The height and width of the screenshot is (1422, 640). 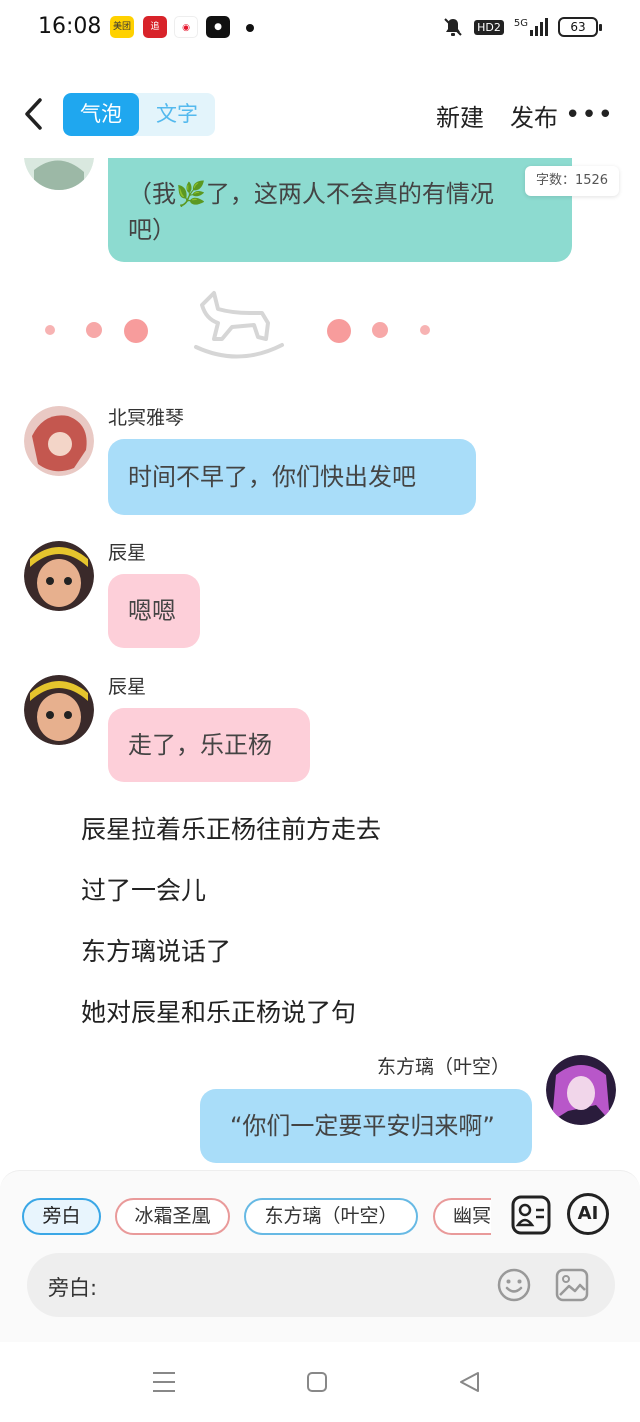 I want to click on meituan-app-icon: 美团, so click(x=122, y=27).